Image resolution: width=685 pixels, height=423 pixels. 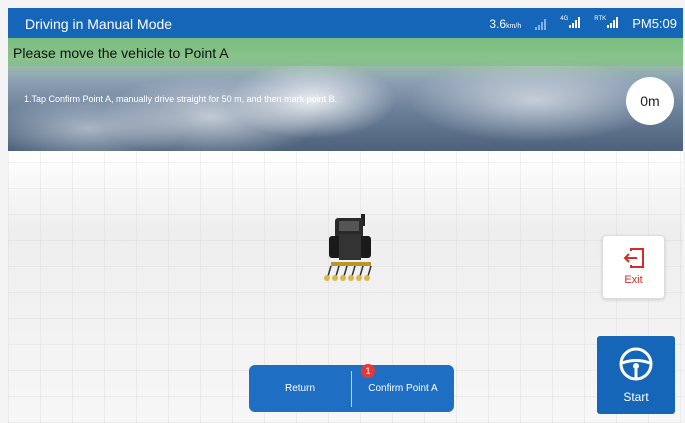 I want to click on rtk-label: RTK, so click(x=600, y=19).